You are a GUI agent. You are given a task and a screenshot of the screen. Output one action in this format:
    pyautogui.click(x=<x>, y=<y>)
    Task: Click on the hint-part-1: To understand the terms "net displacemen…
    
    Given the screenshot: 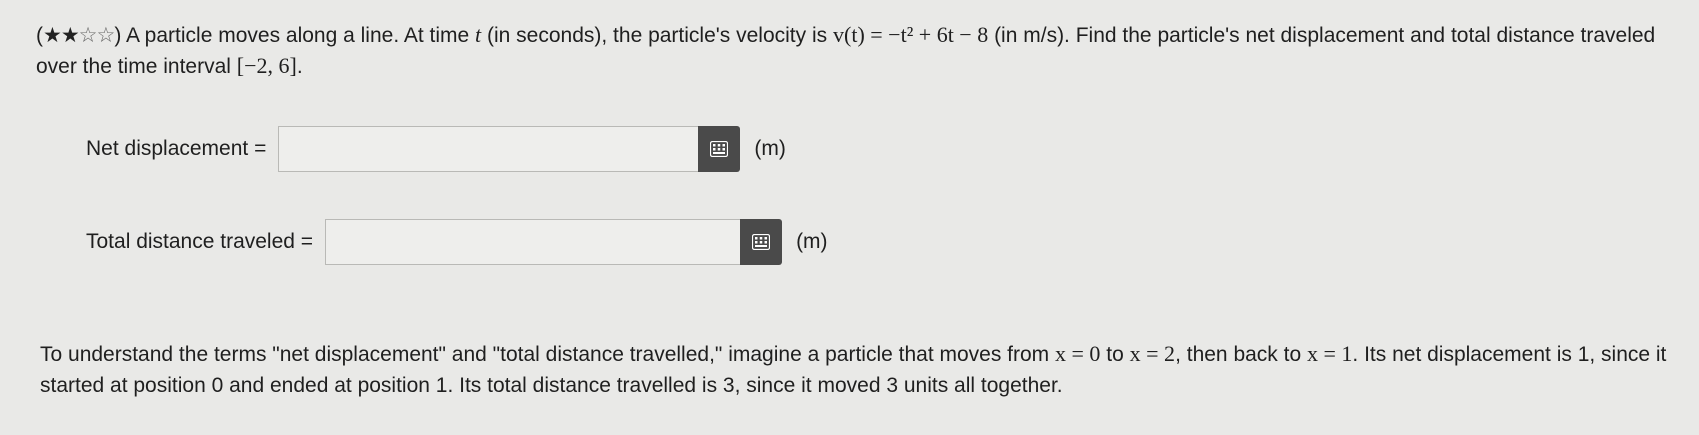 What is the action you would take?
    pyautogui.click(x=545, y=354)
    